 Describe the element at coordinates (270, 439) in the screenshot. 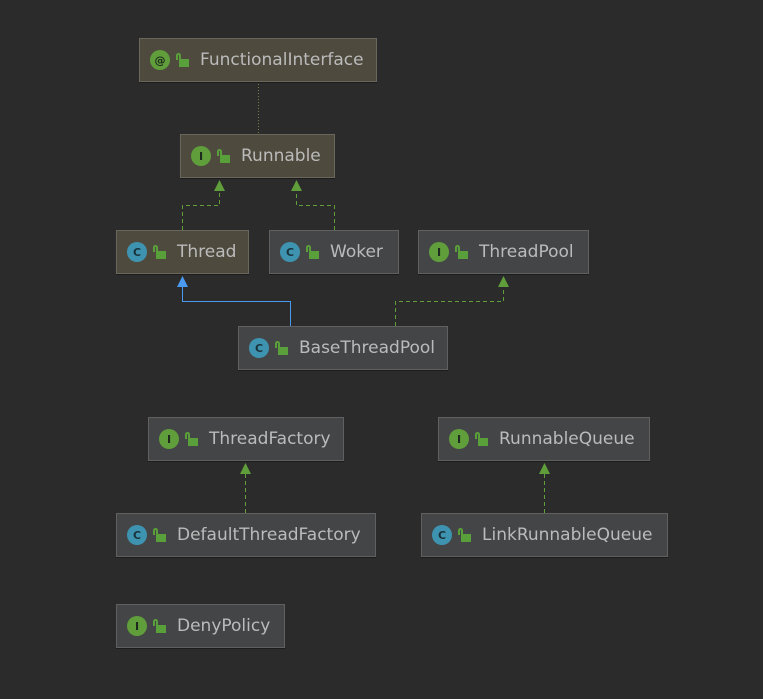

I see `node-label: ThreadFactory` at that location.